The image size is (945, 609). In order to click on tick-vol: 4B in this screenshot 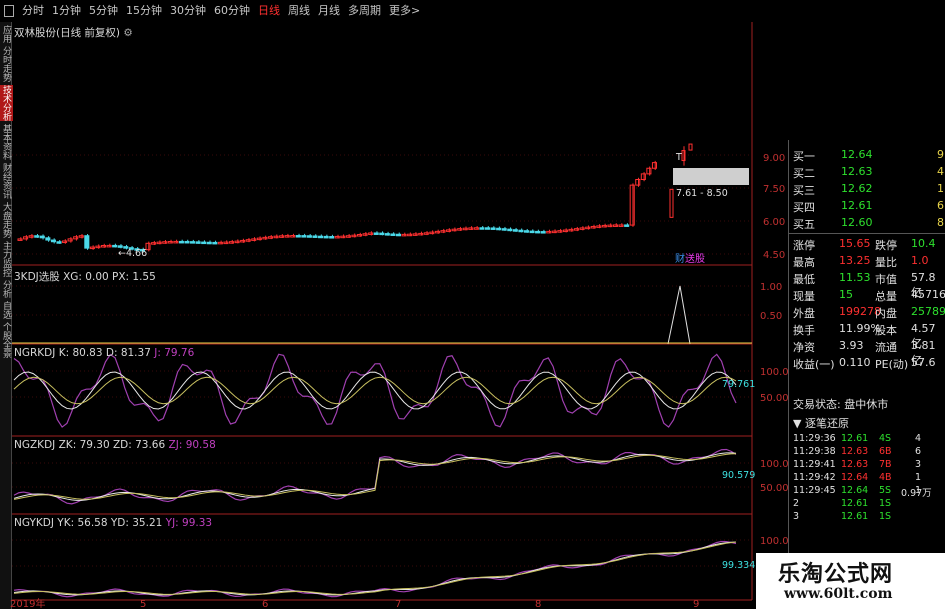, I will do `click(885, 477)`.